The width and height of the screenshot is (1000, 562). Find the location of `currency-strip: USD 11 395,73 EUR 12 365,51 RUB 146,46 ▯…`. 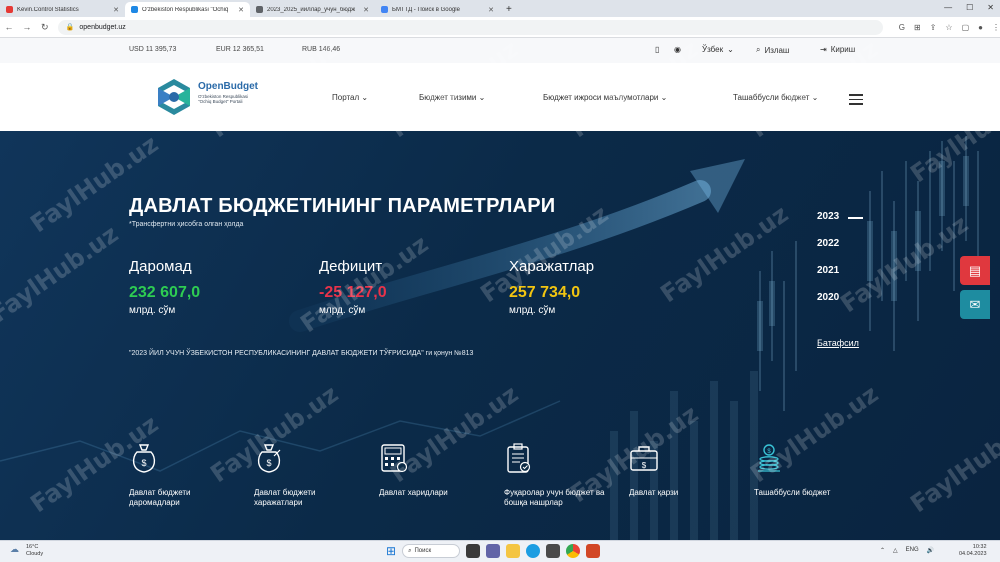

currency-strip: USD 11 395,73 EUR 12 365,51 RUB 146,46 ▯… is located at coordinates (500, 50).